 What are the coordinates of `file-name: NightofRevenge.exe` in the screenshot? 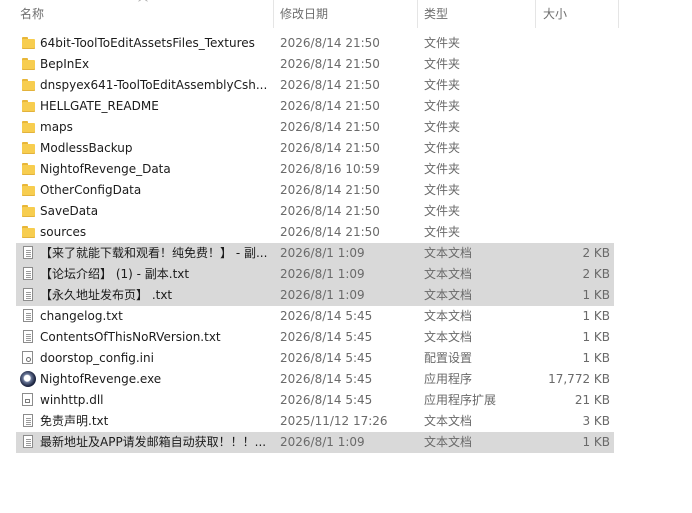 It's located at (101, 379).